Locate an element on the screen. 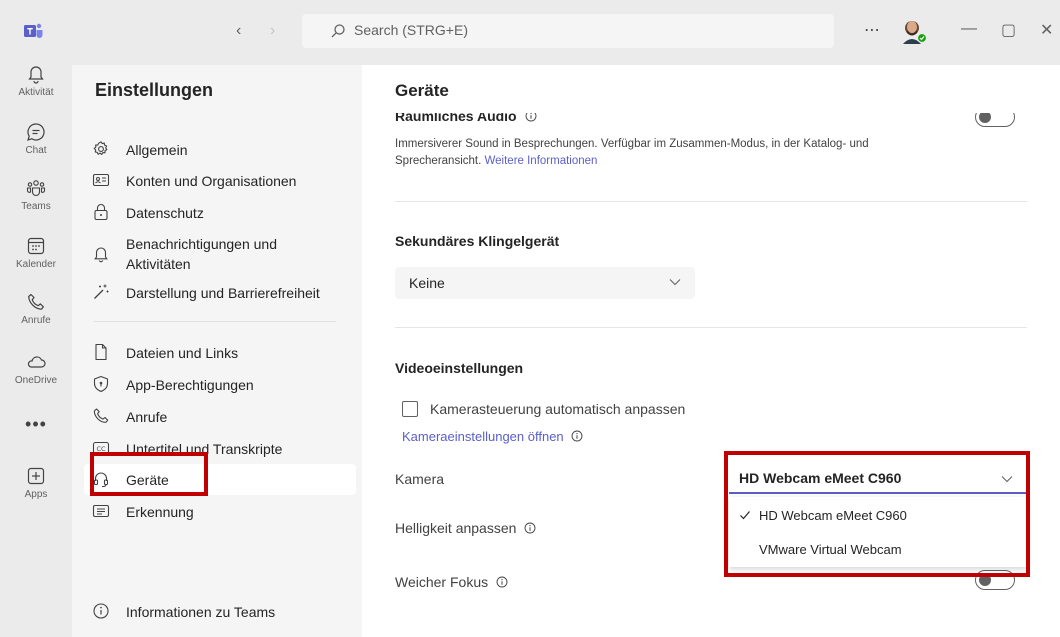  more-icon: ••• is located at coordinates (36, 424).